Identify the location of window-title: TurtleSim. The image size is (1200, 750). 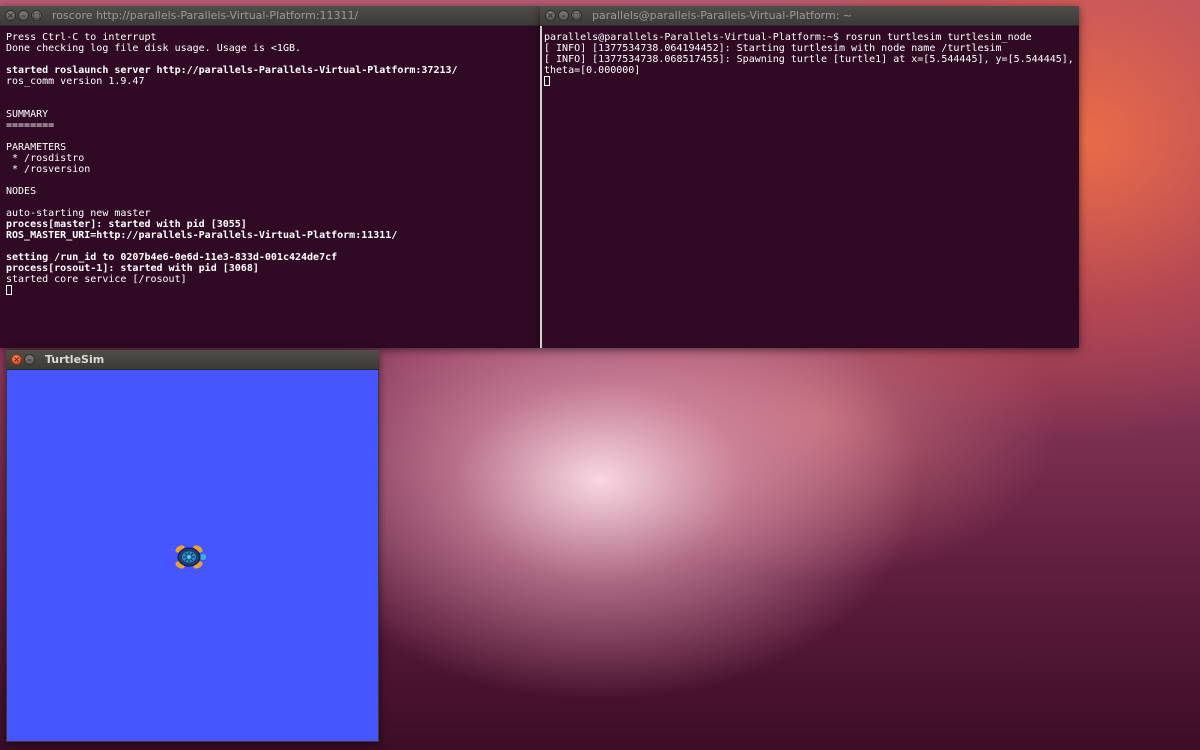
(75, 359).